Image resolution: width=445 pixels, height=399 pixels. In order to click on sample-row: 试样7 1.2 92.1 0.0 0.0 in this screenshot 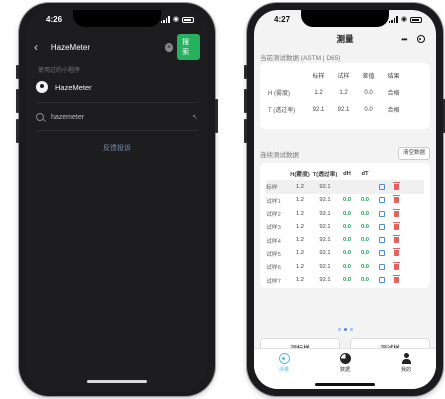, I will do `click(345, 279)`.